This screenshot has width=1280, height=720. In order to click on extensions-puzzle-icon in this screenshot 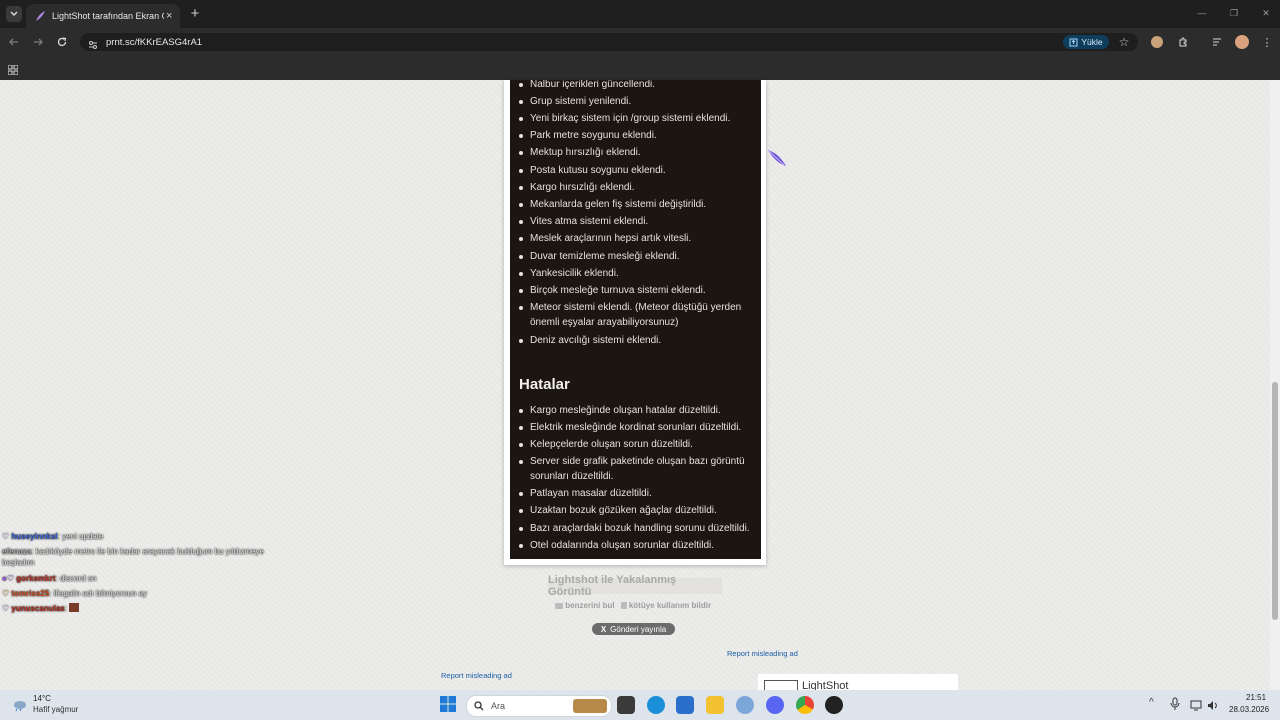, I will do `click(1183, 42)`.